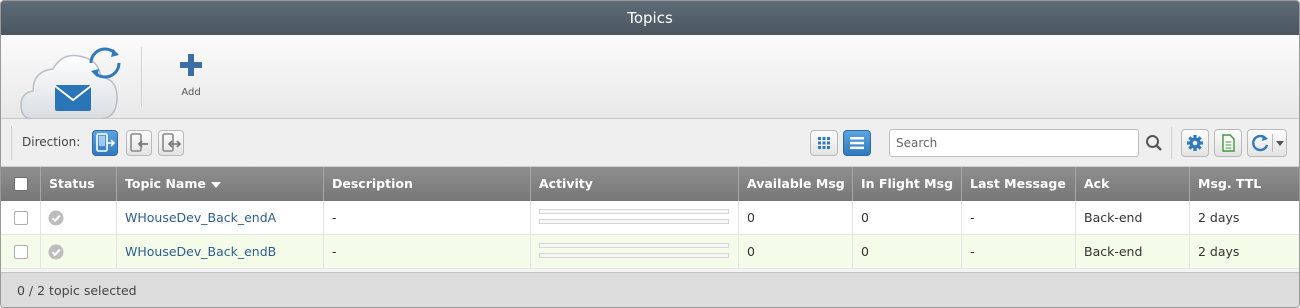  I want to click on selection-count: 0 / 2 topic selected, so click(77, 290).